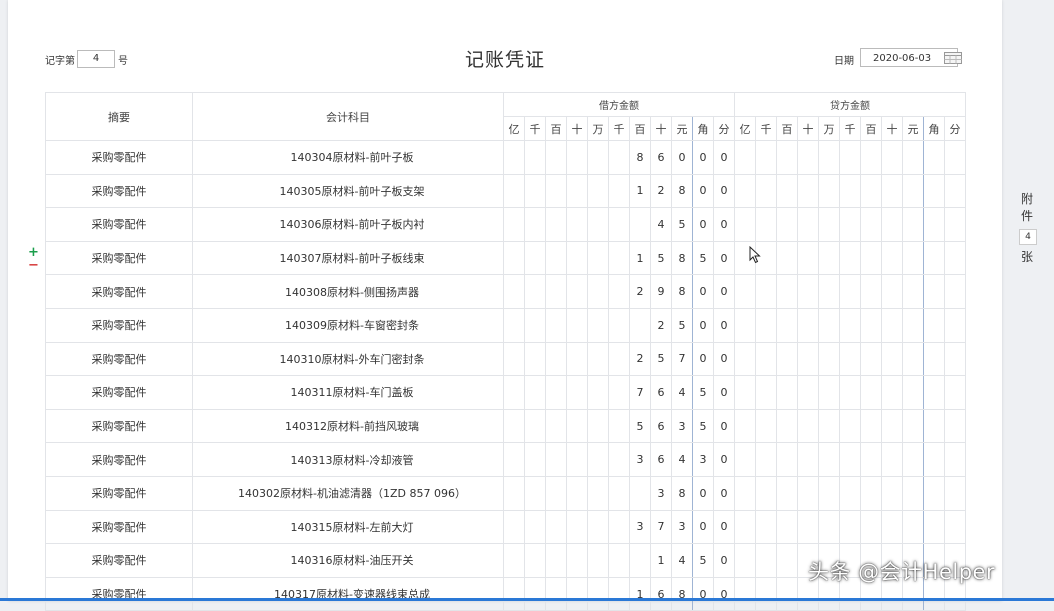  What do you see at coordinates (348, 392) in the screenshot?
I see `account-cell: 140311原材料-车门盖板` at bounding box center [348, 392].